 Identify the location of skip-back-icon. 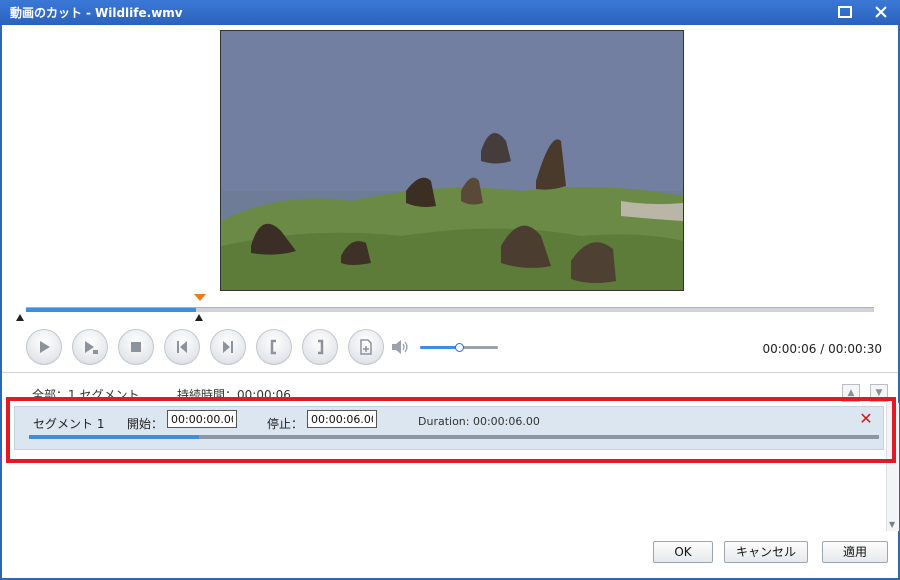
(182, 347).